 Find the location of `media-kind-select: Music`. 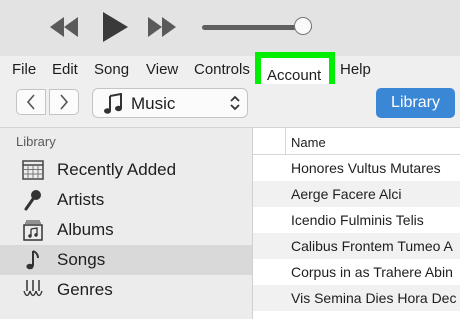

media-kind-select: Music is located at coordinates (170, 103).